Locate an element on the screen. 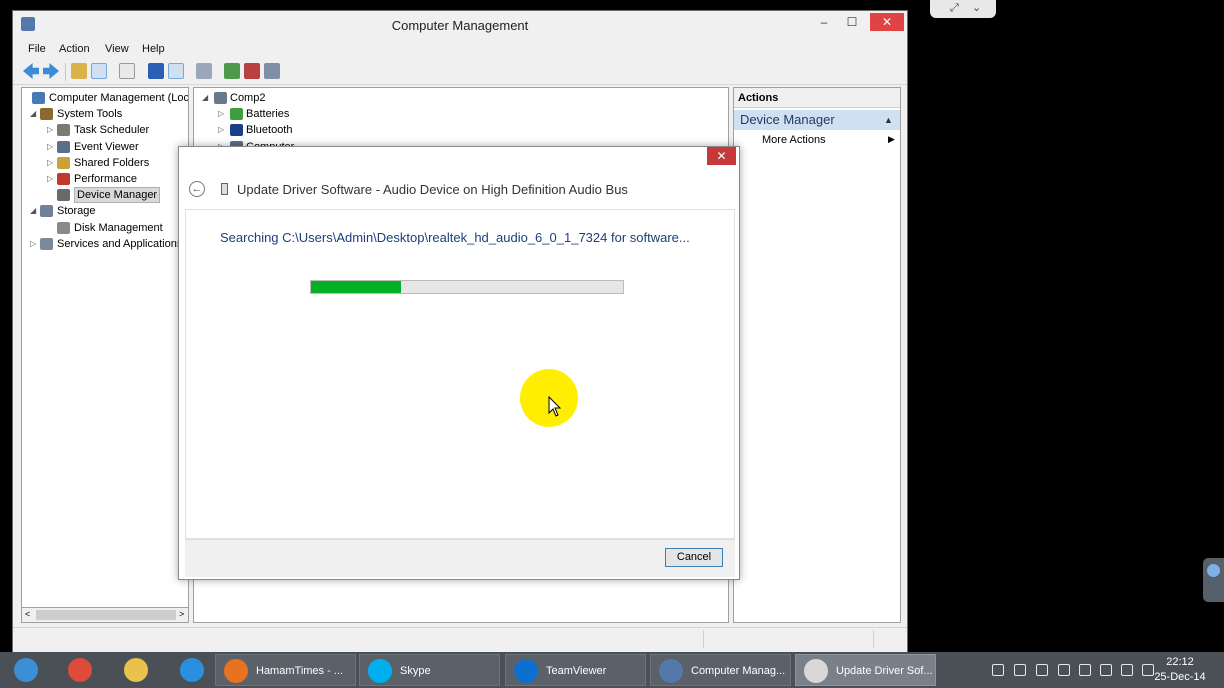 Image resolution: width=1224 pixels, height=688 pixels. chevron-down-icon: ⌄ is located at coordinates (976, 7).